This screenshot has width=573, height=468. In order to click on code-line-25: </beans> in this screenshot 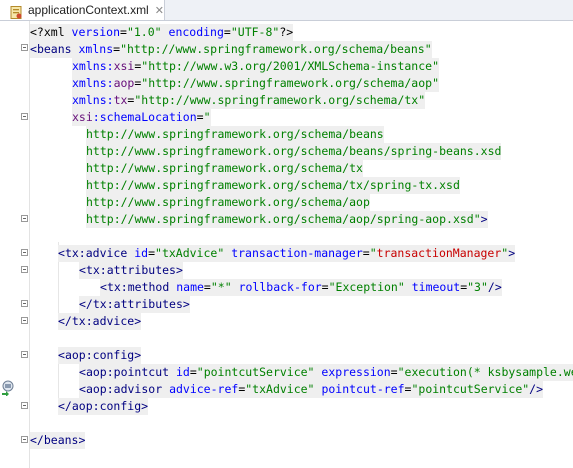, I will do `click(58, 440)`.